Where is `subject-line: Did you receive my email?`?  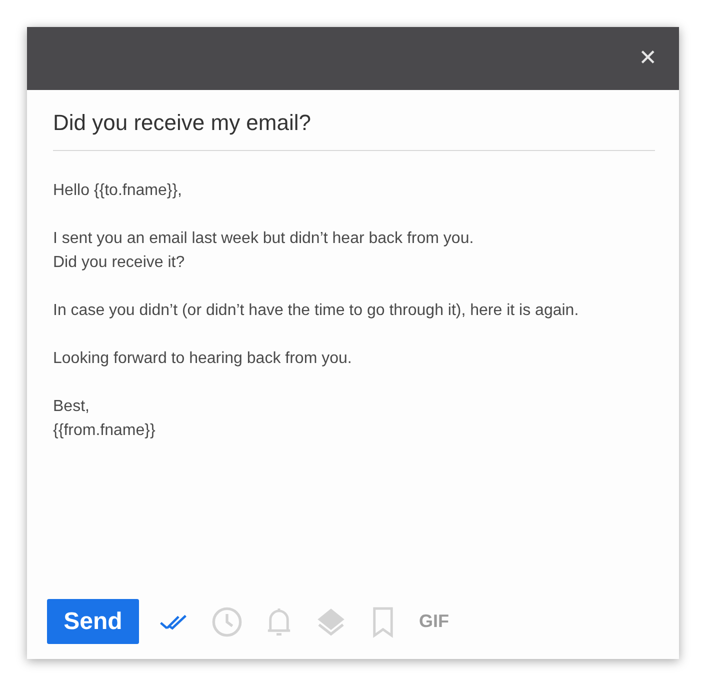
subject-line: Did you receive my email? is located at coordinates (354, 120).